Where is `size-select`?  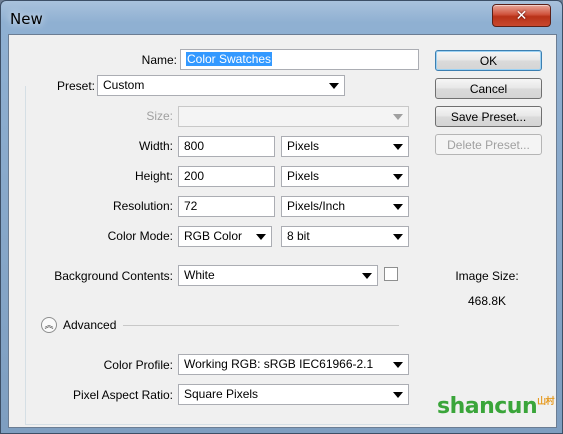
size-select is located at coordinates (293, 116).